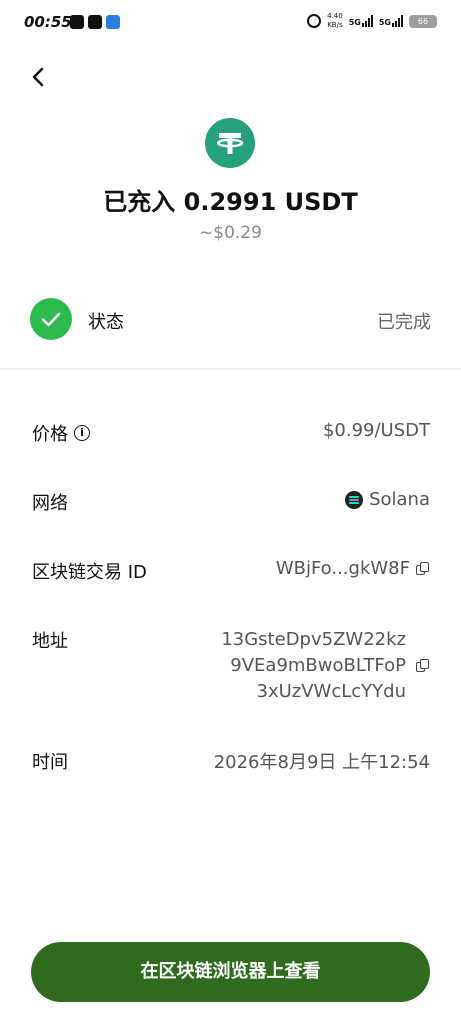 The height and width of the screenshot is (1024, 461). Describe the element at coordinates (342, 568) in the screenshot. I see `txid-value: WBjFo...gkW8F` at that location.